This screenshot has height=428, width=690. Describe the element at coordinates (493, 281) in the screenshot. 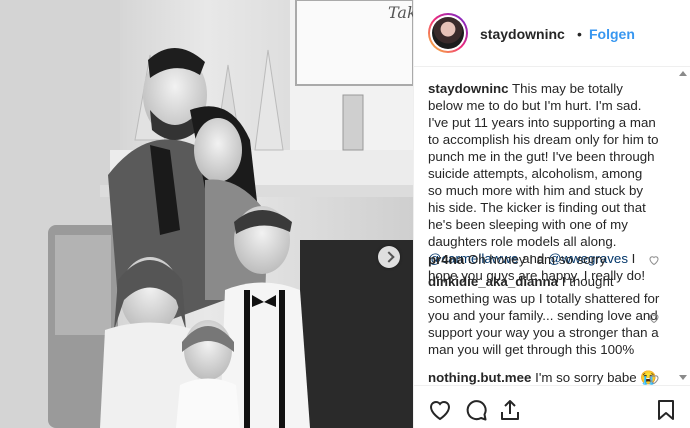

I see `comment-username: dinkidie_aka_dianna` at that location.